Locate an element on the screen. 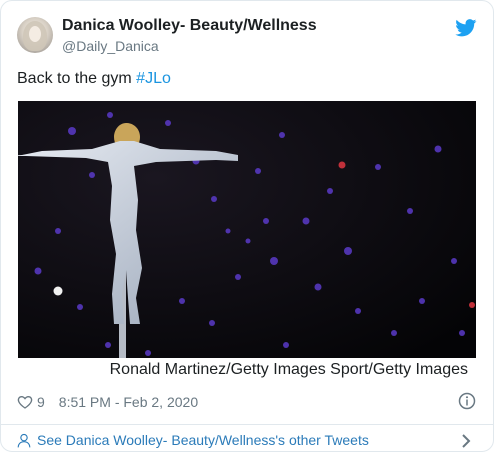  tweet-actions: 9 8:51 PM - Feb 2, 2020 is located at coordinates (107, 402).